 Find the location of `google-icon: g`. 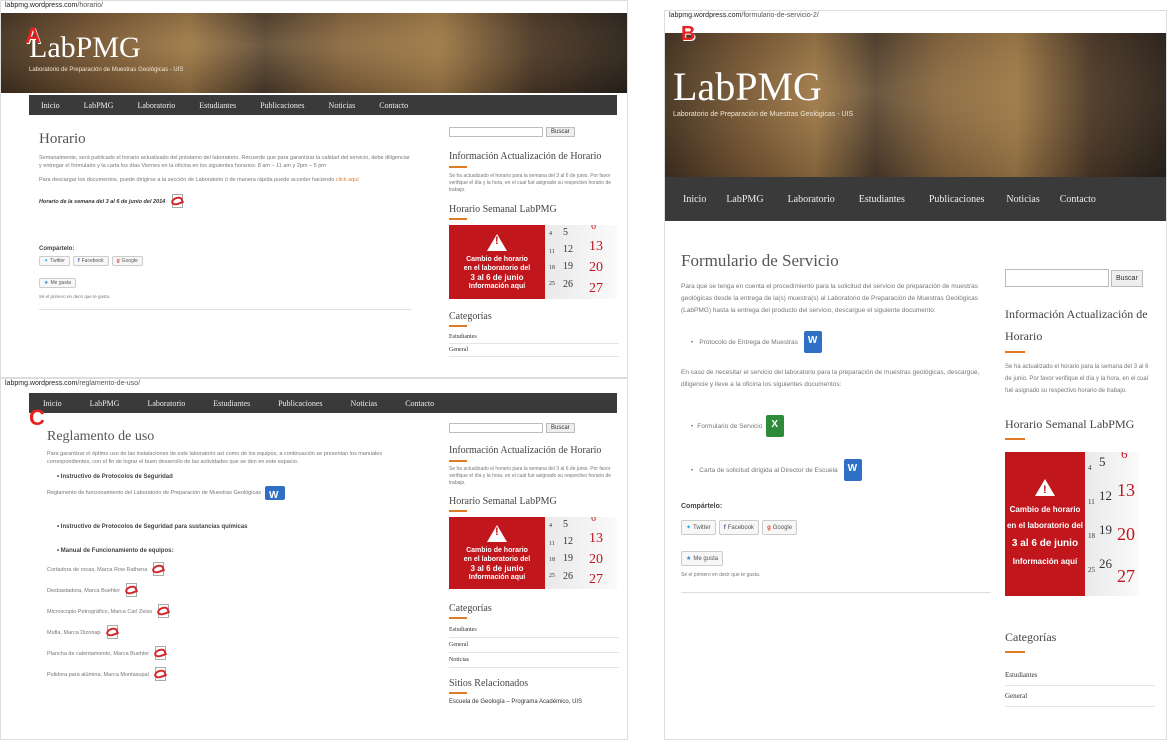

google-icon: g is located at coordinates (118, 261).